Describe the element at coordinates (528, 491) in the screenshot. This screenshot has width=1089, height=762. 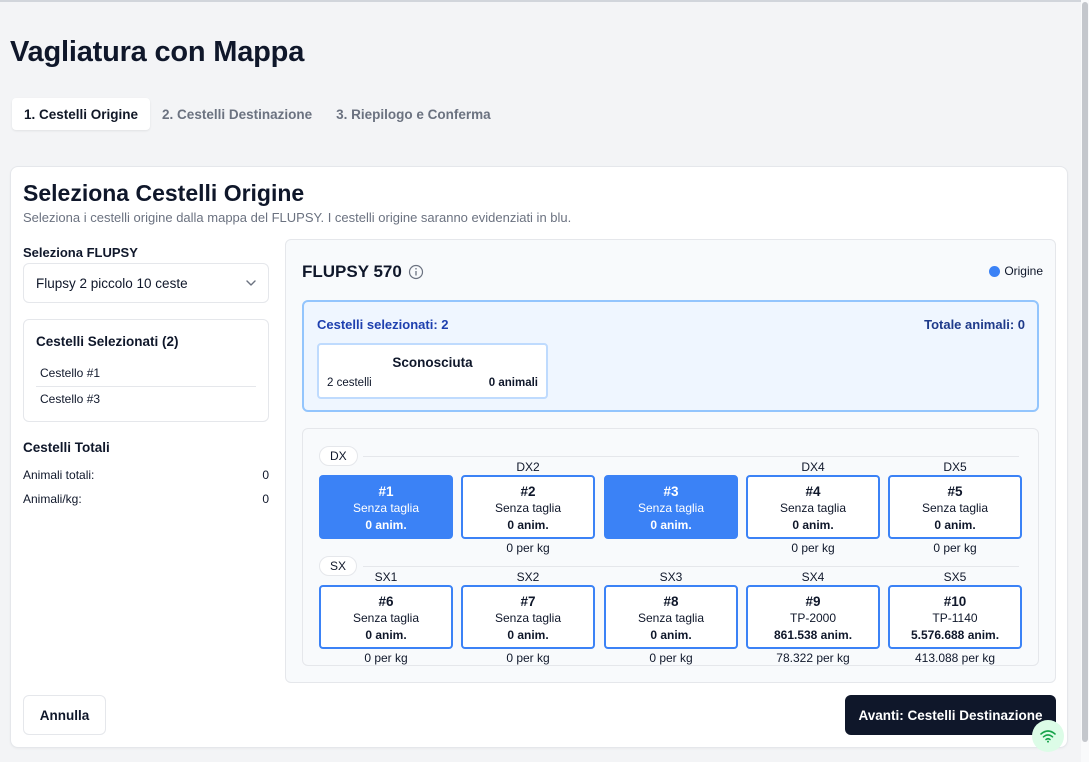
I see `basket-number: #2` at that location.